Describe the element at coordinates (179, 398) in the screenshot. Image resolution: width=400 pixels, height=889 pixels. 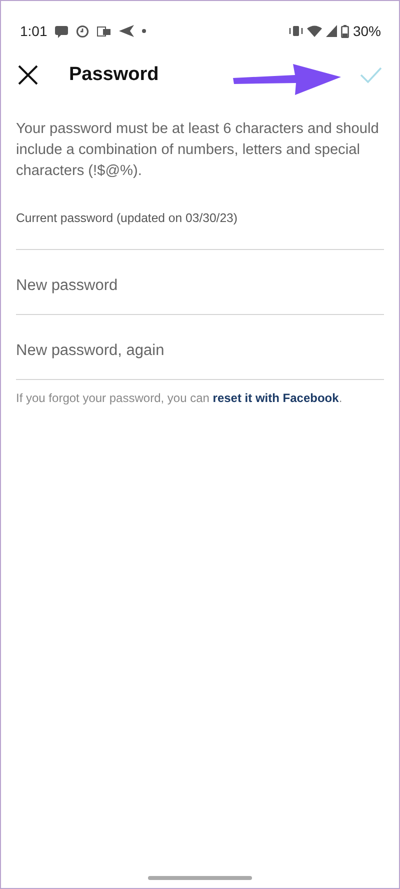
I see `help-text: If you forgot your password, you can reset it with Facebook.` at that location.